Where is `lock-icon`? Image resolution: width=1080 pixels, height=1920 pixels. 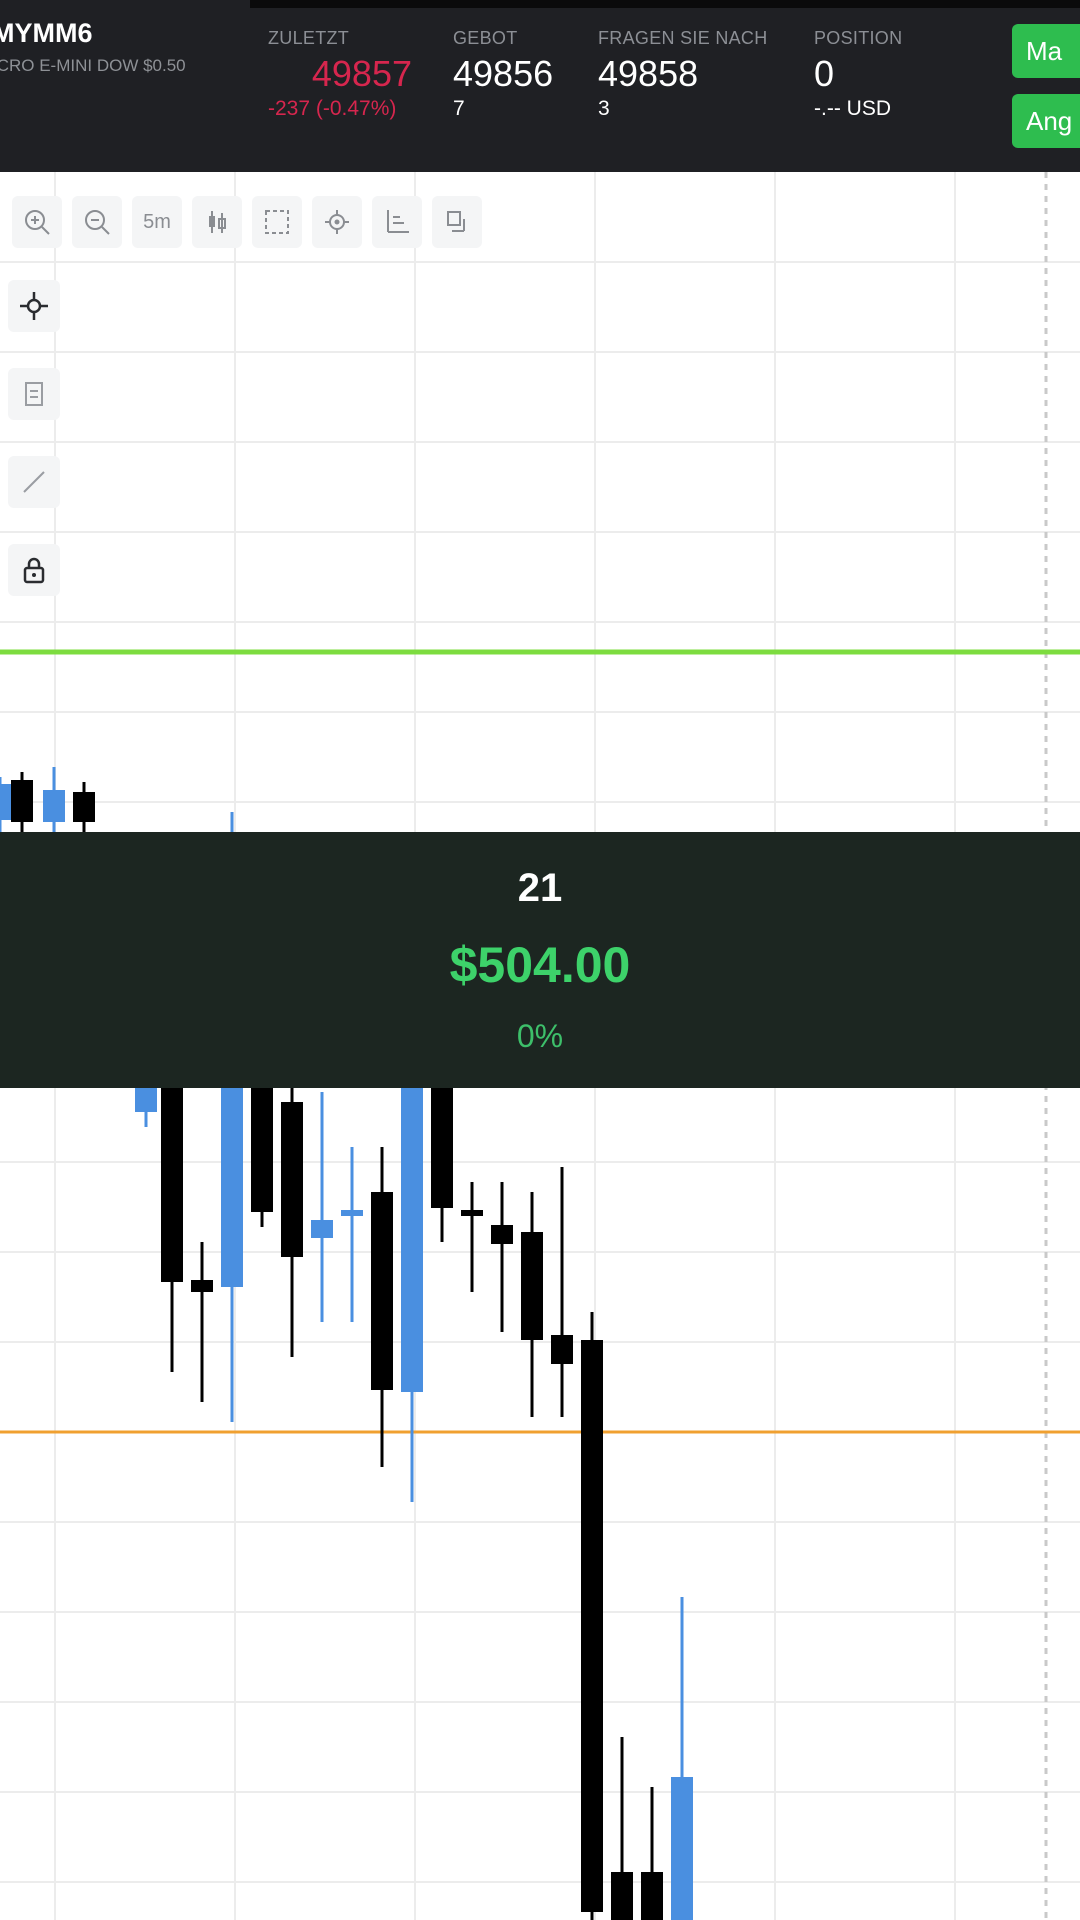 lock-icon is located at coordinates (34, 570).